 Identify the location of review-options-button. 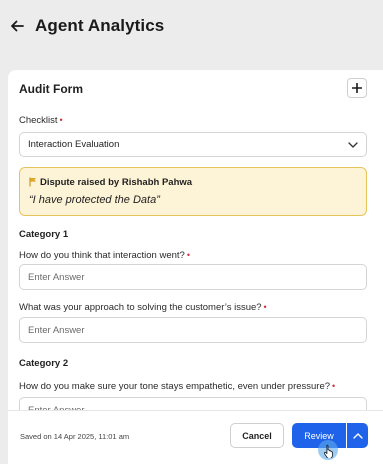
(357, 435).